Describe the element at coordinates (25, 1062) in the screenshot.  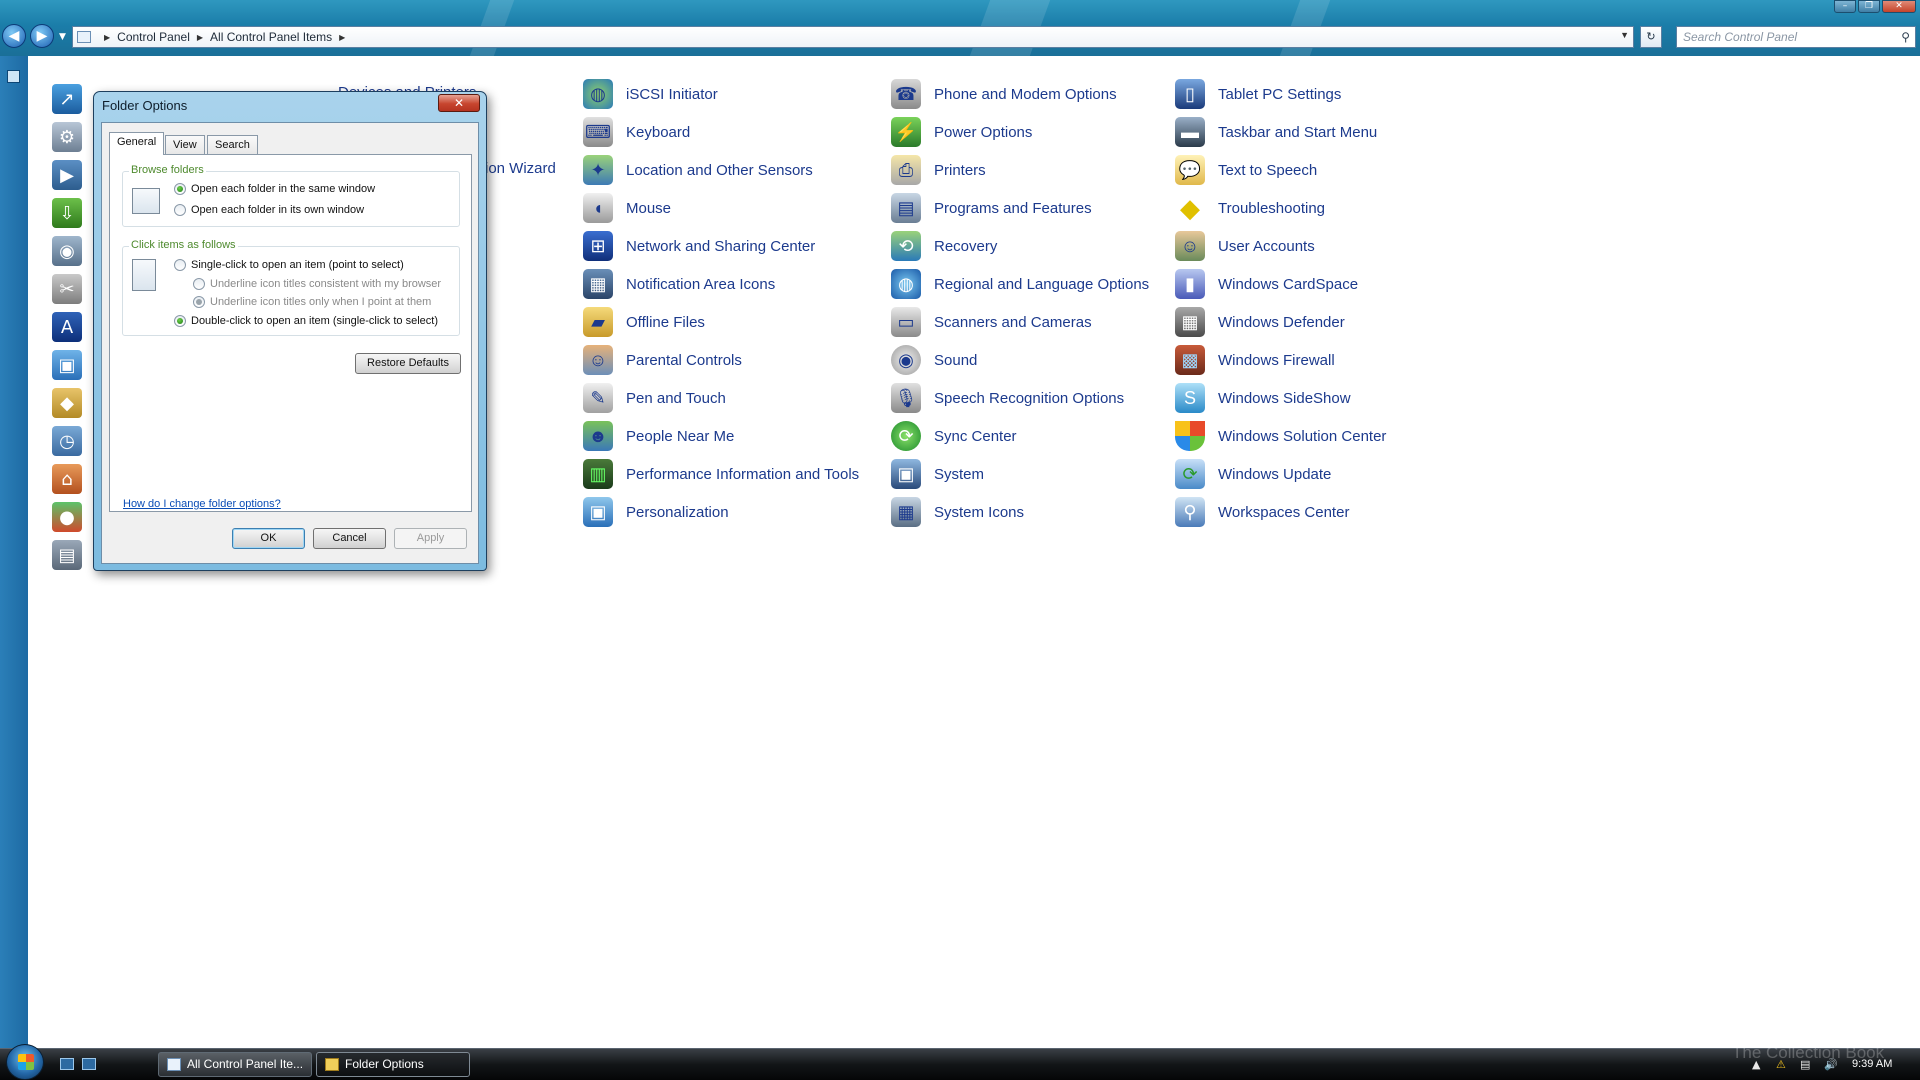
I see `start-button` at that location.